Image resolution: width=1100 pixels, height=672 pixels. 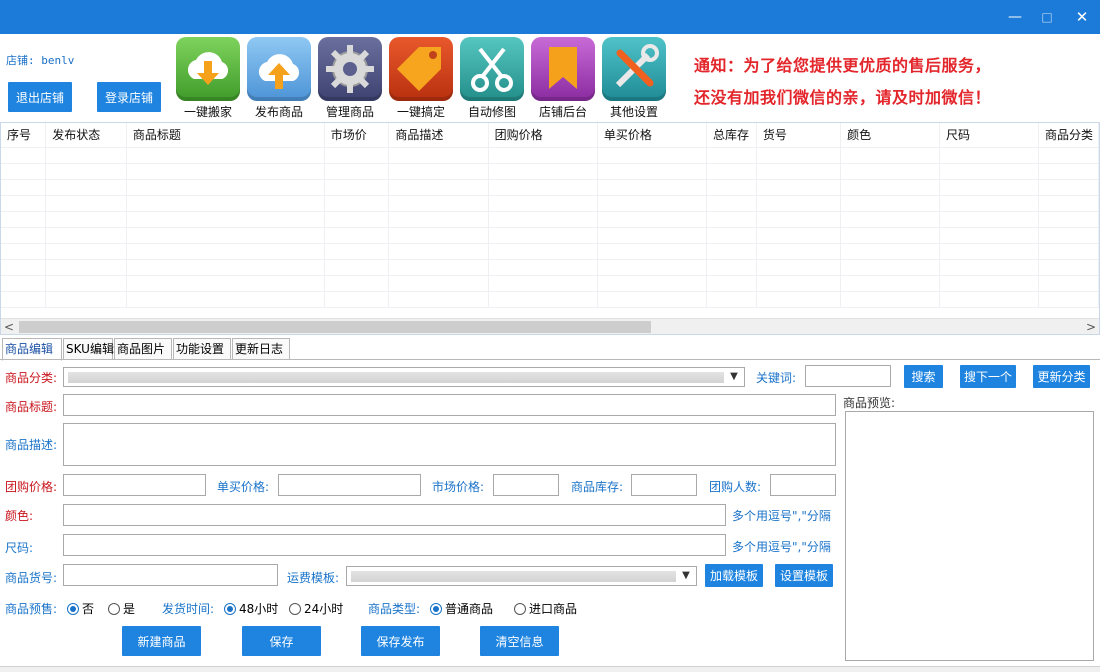 What do you see at coordinates (421, 78) in the screenshot?
I see `tool-one-click: 一键搞定` at bounding box center [421, 78].